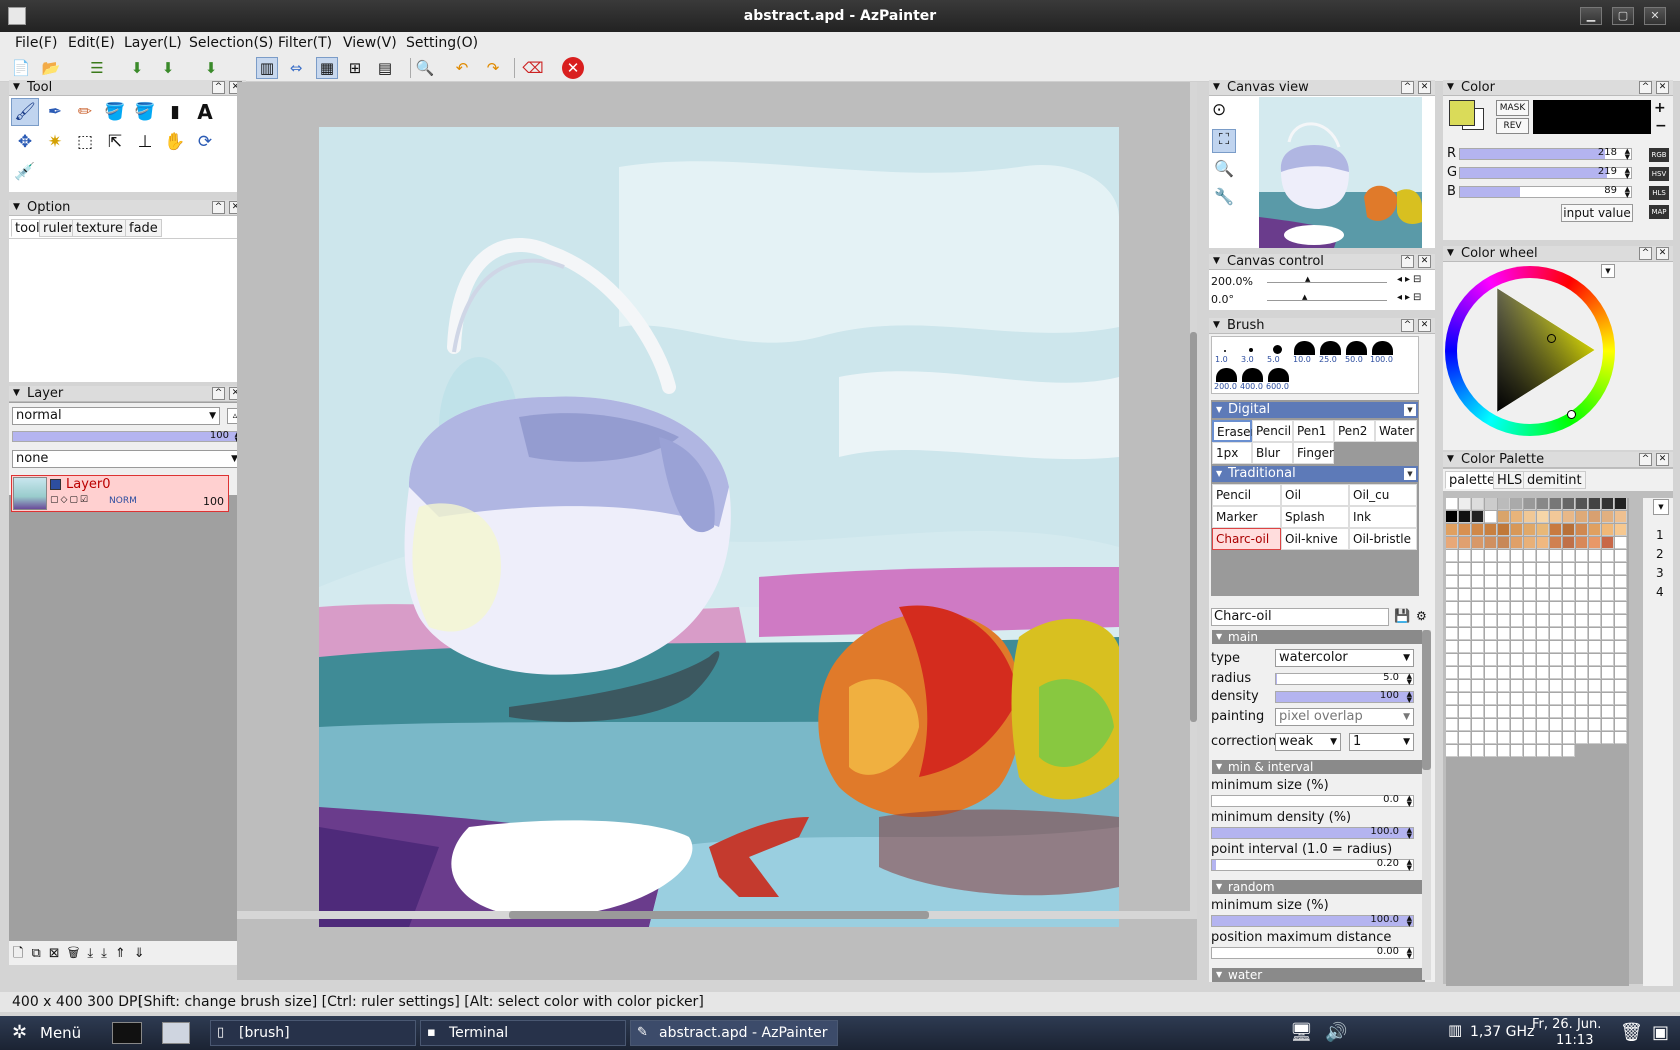 The image size is (1680, 1050). Describe the element at coordinates (91, 43) in the screenshot. I see `menu-edit: Edit(E)` at that location.